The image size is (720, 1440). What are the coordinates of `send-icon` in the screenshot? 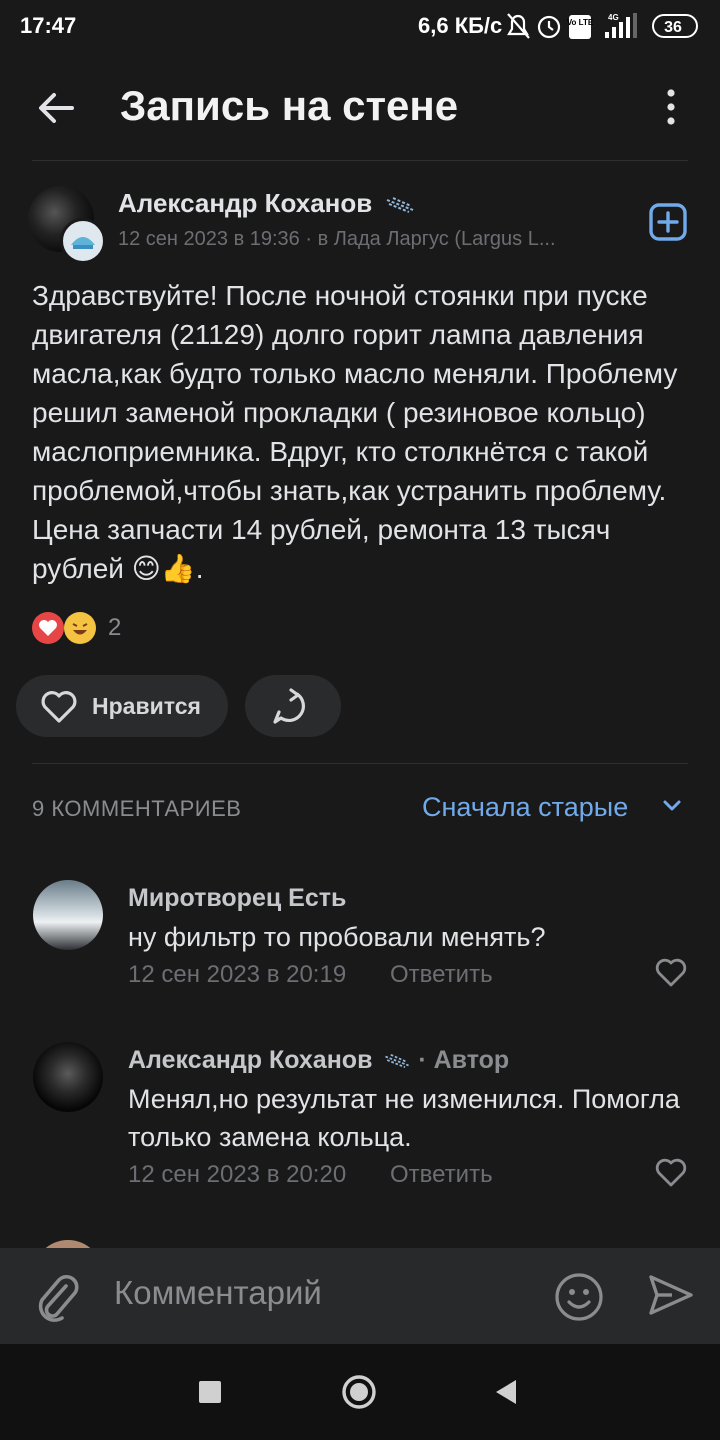 It's located at (671, 1295).